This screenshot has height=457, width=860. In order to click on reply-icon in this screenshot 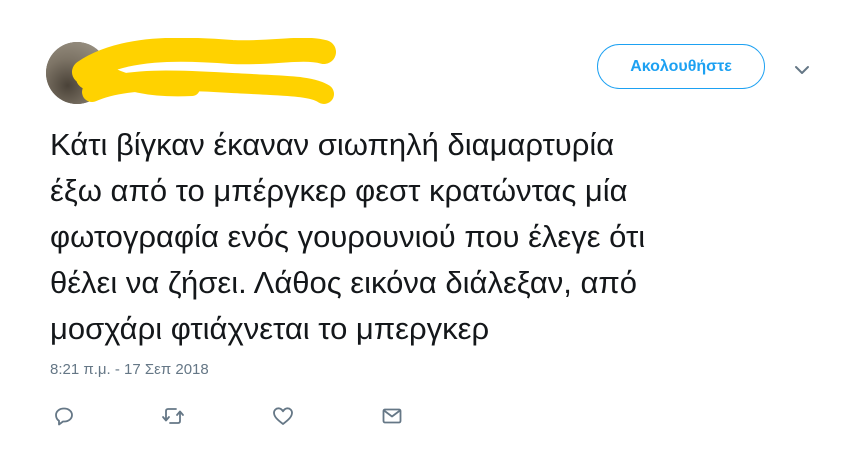, I will do `click(64, 416)`.